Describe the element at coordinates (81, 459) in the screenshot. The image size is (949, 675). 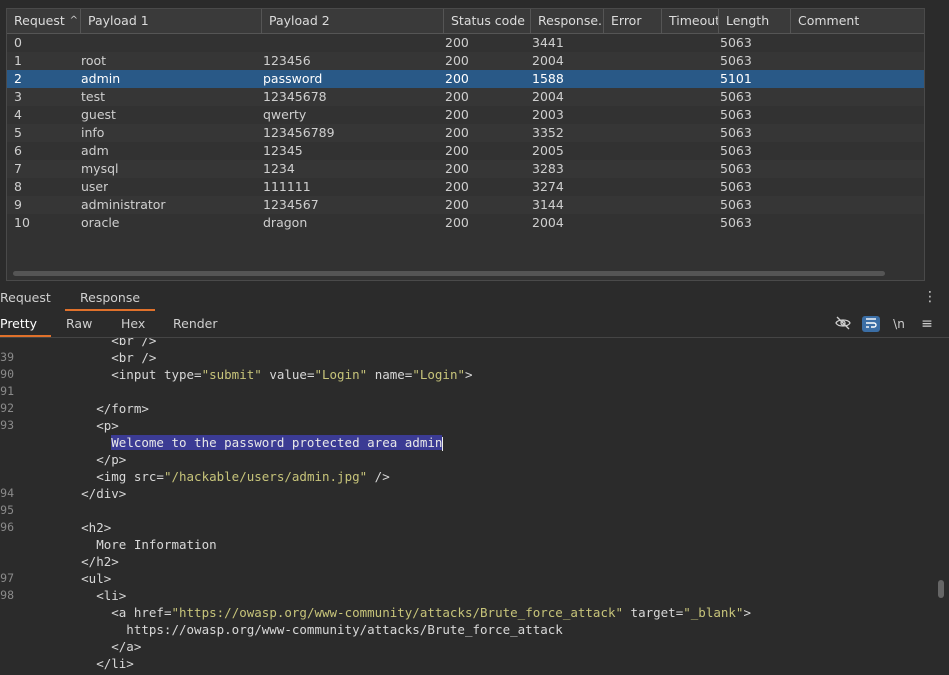
I see `code-token: </p>` at that location.